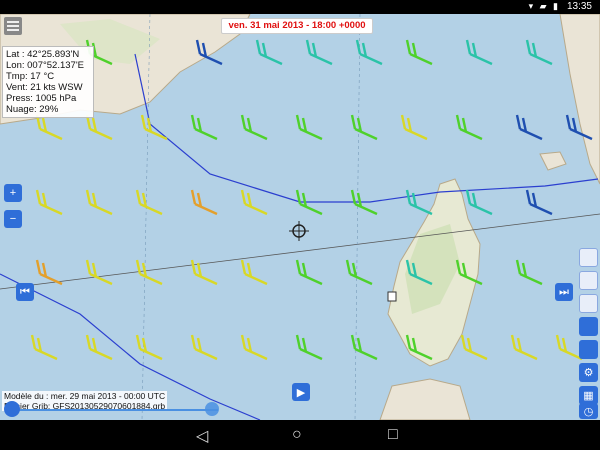  I want to click on home-icon: ○, so click(297, 435).